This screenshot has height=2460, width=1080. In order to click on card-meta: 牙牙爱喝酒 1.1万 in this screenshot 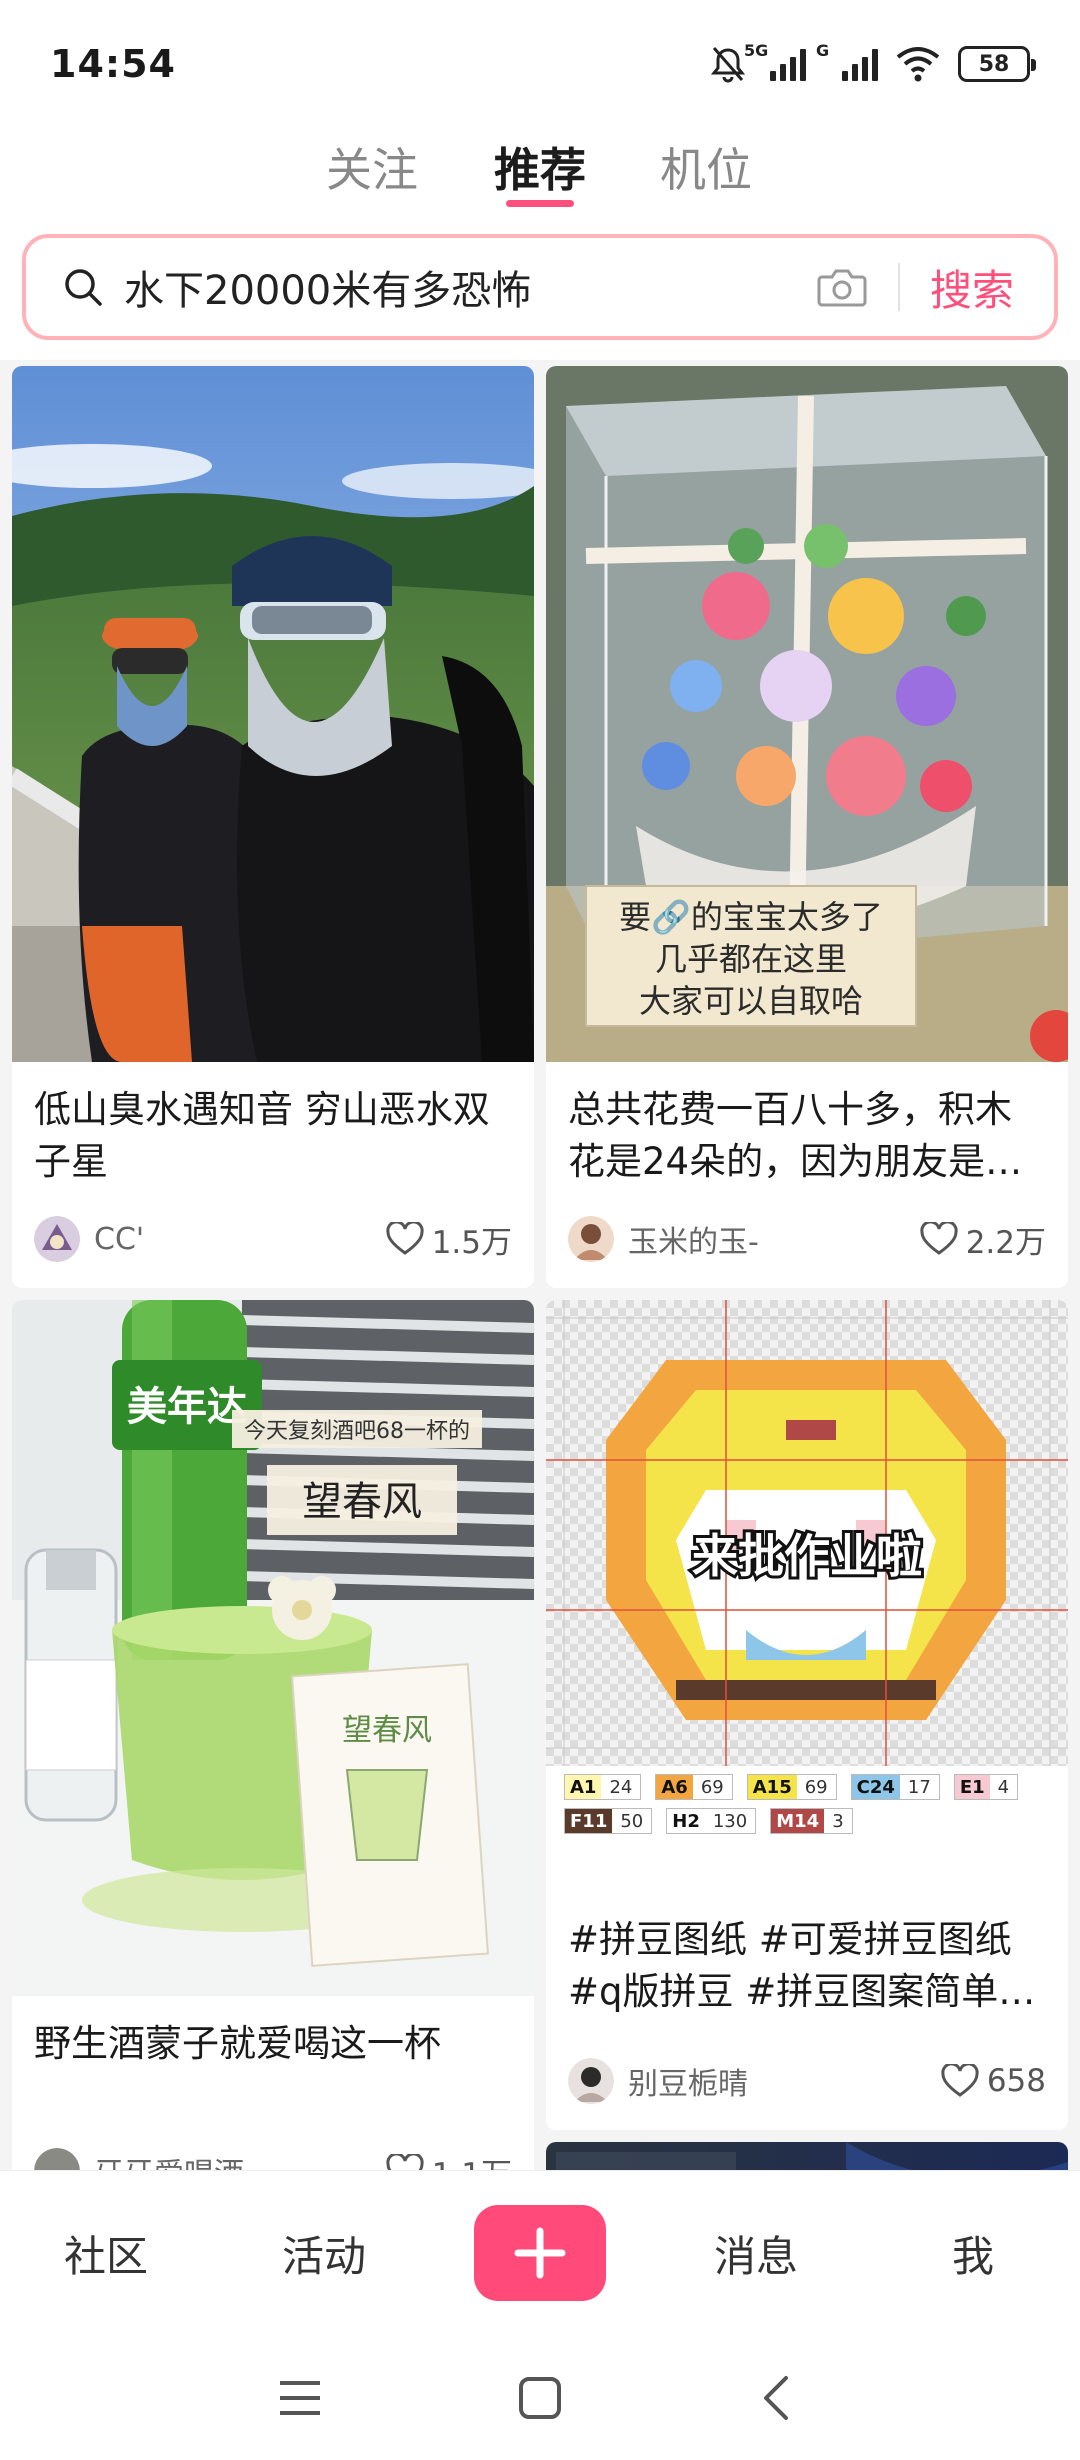, I will do `click(273, 2158)`.